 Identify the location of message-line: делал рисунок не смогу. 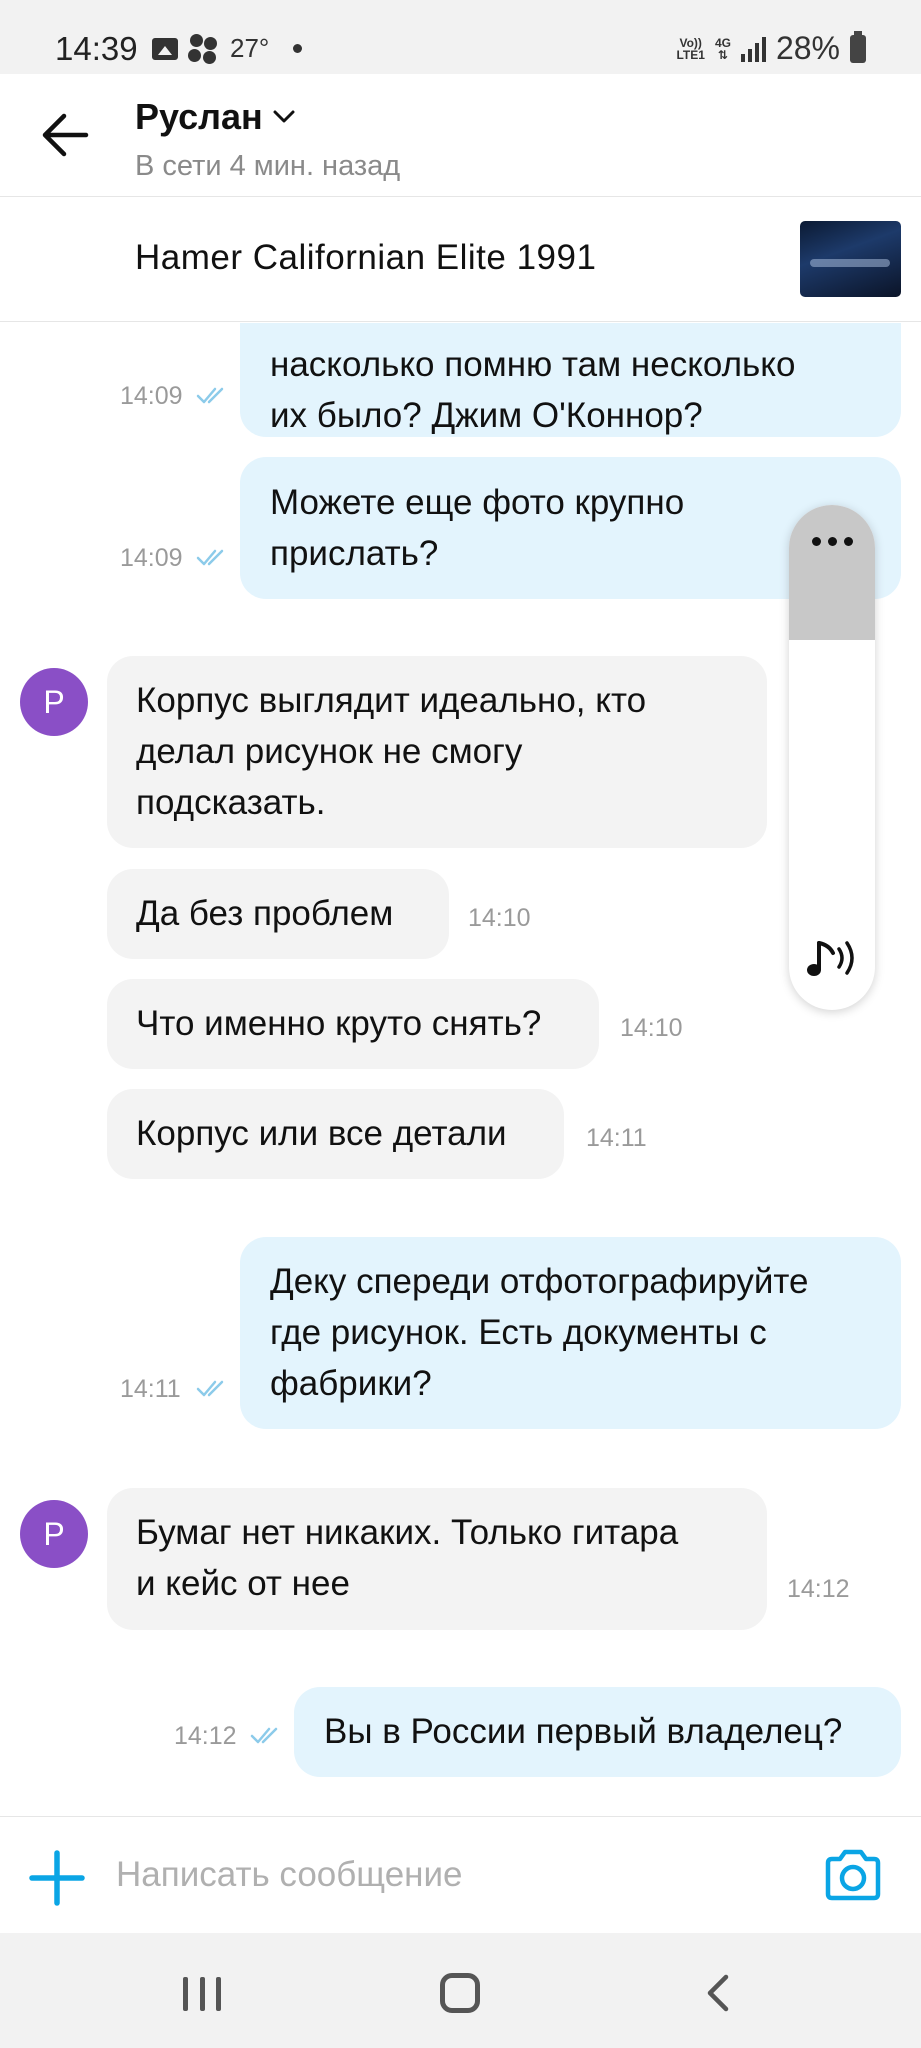
(329, 751).